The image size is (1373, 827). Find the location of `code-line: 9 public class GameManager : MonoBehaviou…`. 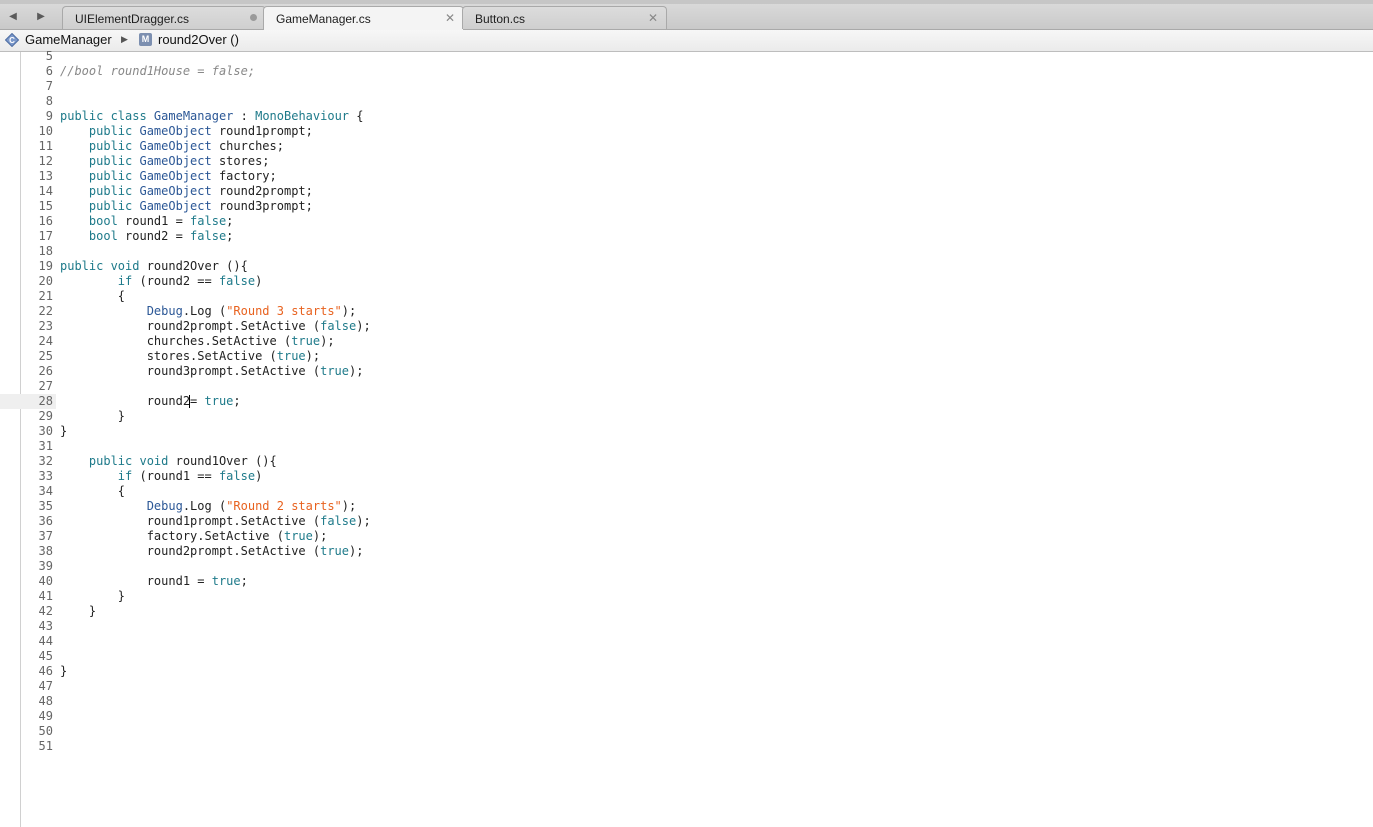

code-line: 9 public class GameManager : MonoBehaviou… is located at coordinates (182, 116).